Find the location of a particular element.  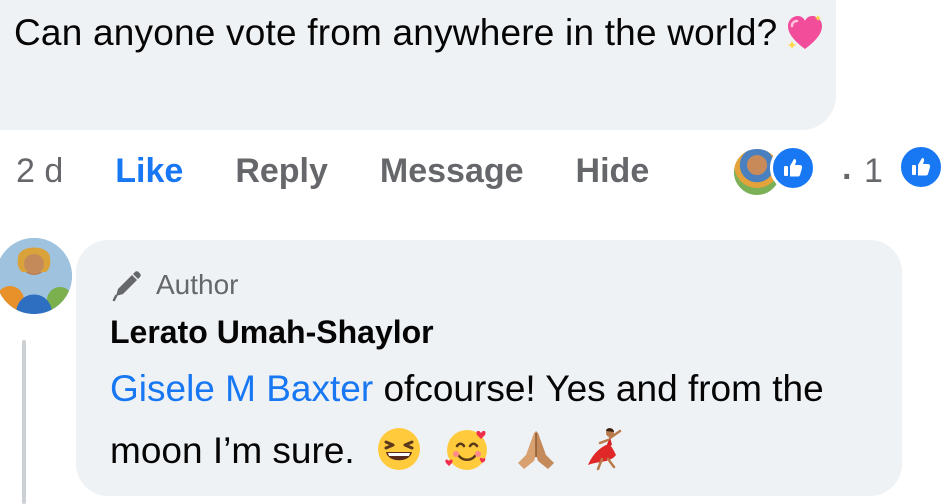

pen-icon is located at coordinates (126, 286).